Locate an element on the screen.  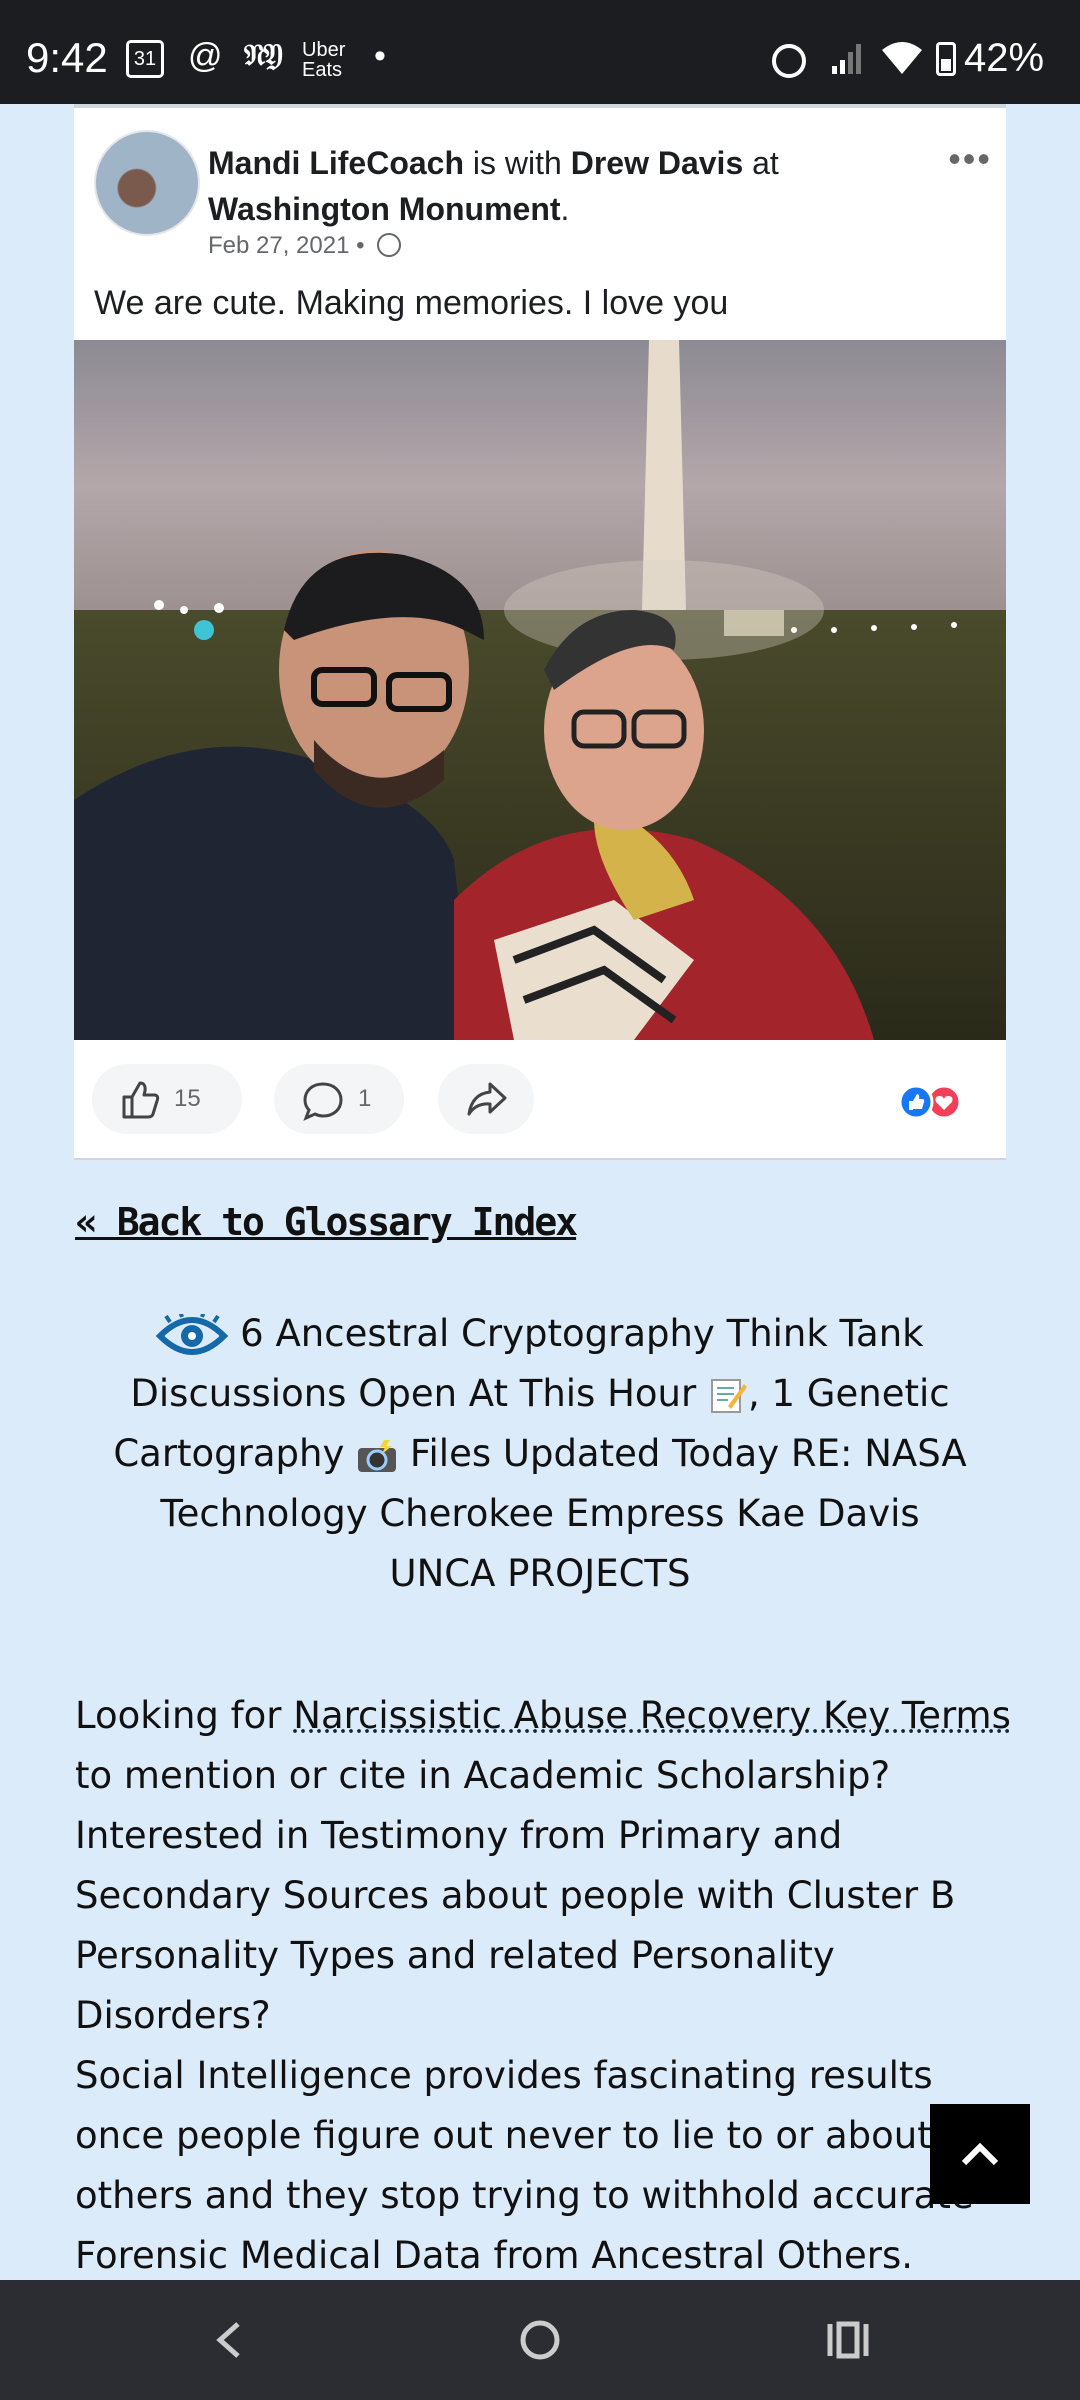
post-author: Mandi LifeCoach is located at coordinates (336, 163).